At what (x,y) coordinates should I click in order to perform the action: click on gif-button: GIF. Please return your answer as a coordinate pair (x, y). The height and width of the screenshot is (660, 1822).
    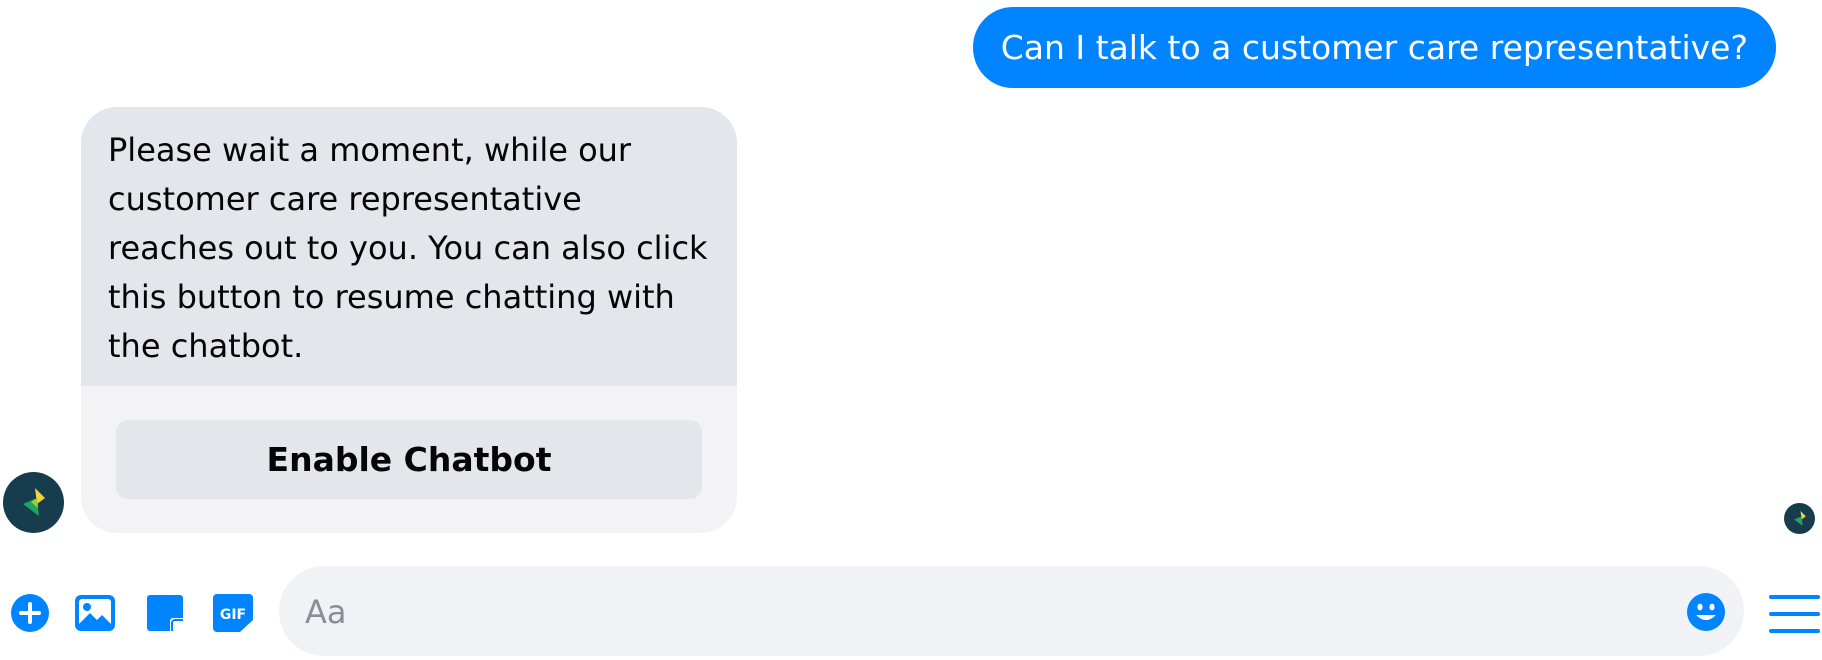
    Looking at the image, I should click on (233, 613).